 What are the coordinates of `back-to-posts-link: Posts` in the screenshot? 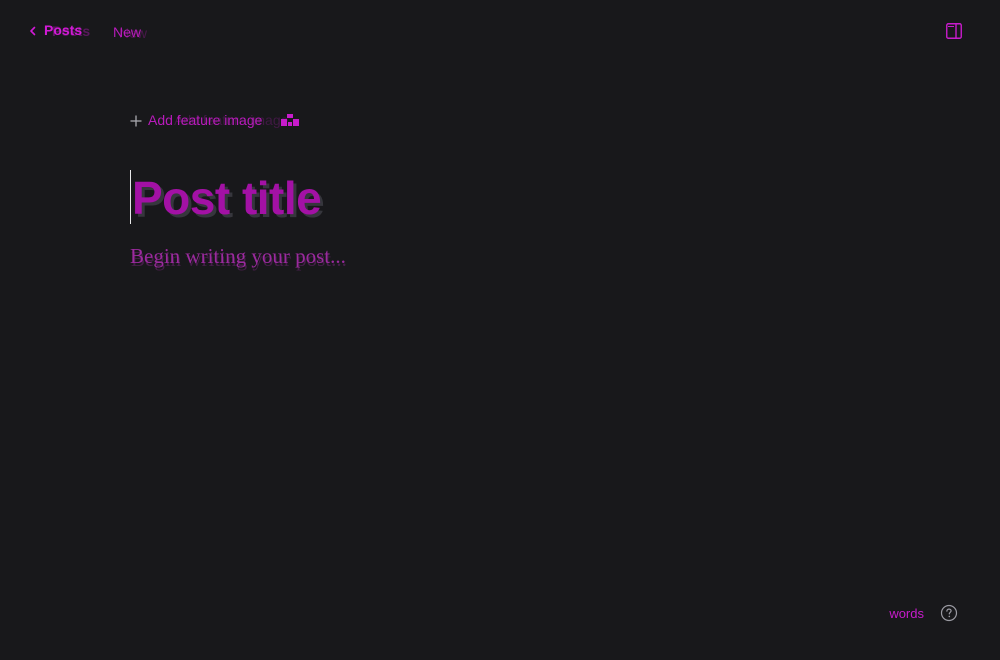 It's located at (55, 30).